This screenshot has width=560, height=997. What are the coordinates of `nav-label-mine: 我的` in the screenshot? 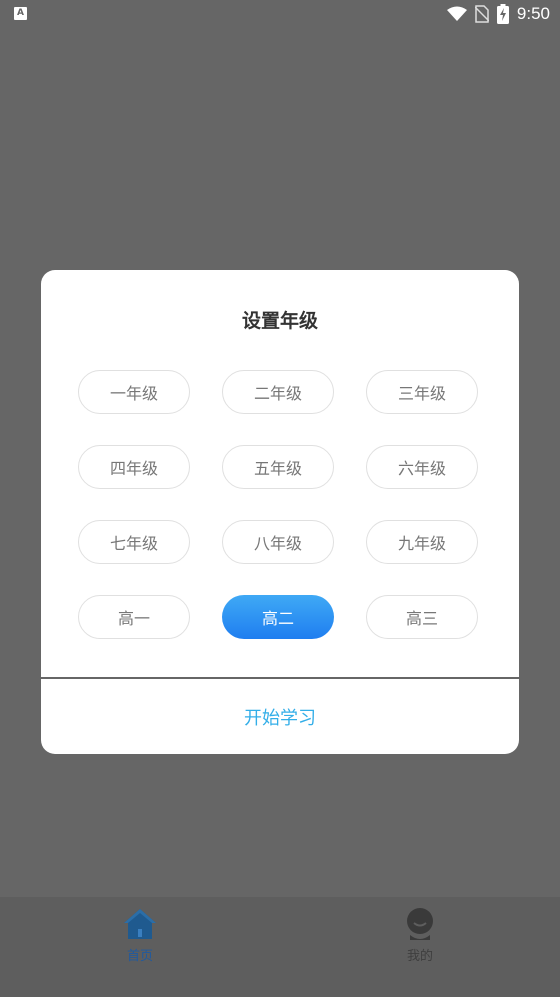 It's located at (419, 956).